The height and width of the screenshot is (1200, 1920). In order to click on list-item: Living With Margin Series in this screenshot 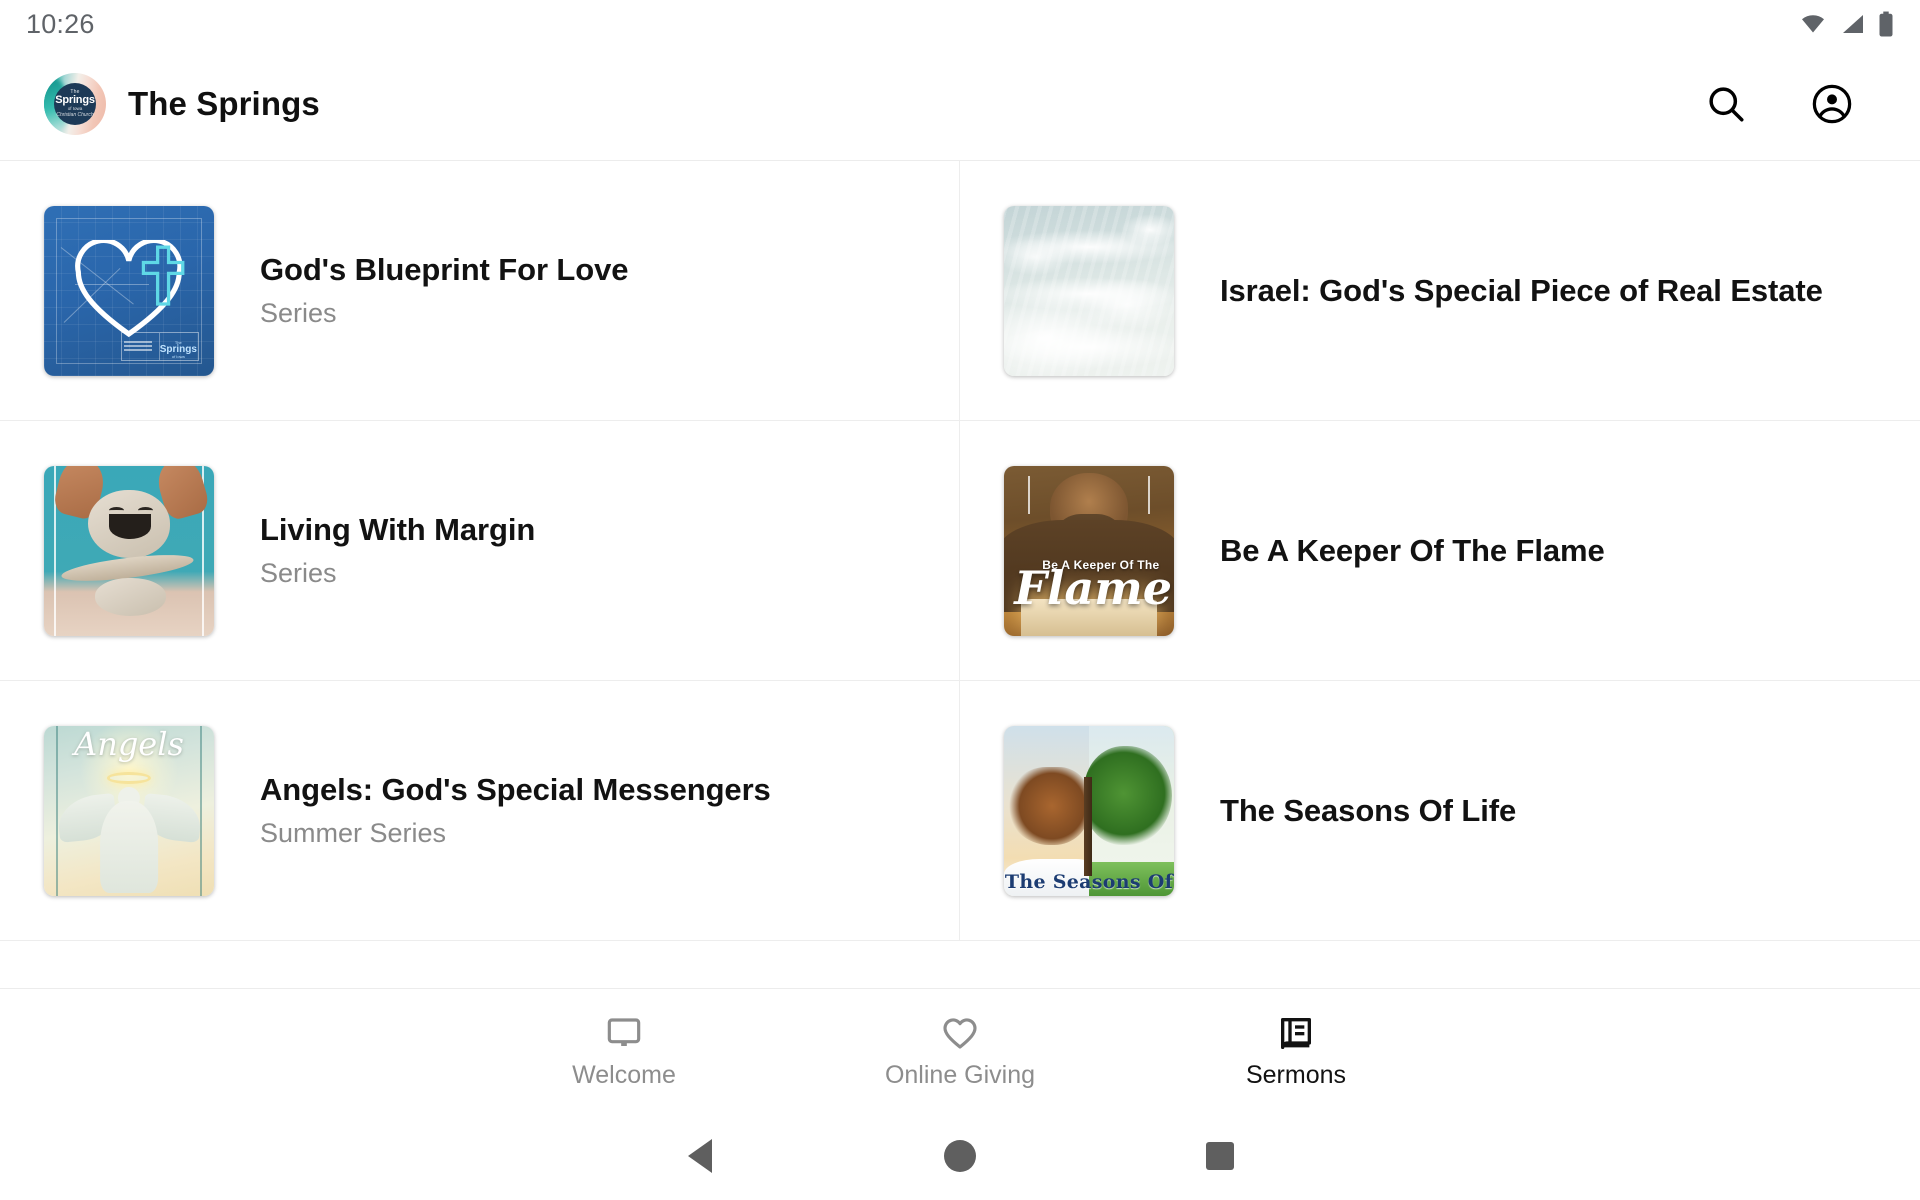, I will do `click(480, 551)`.